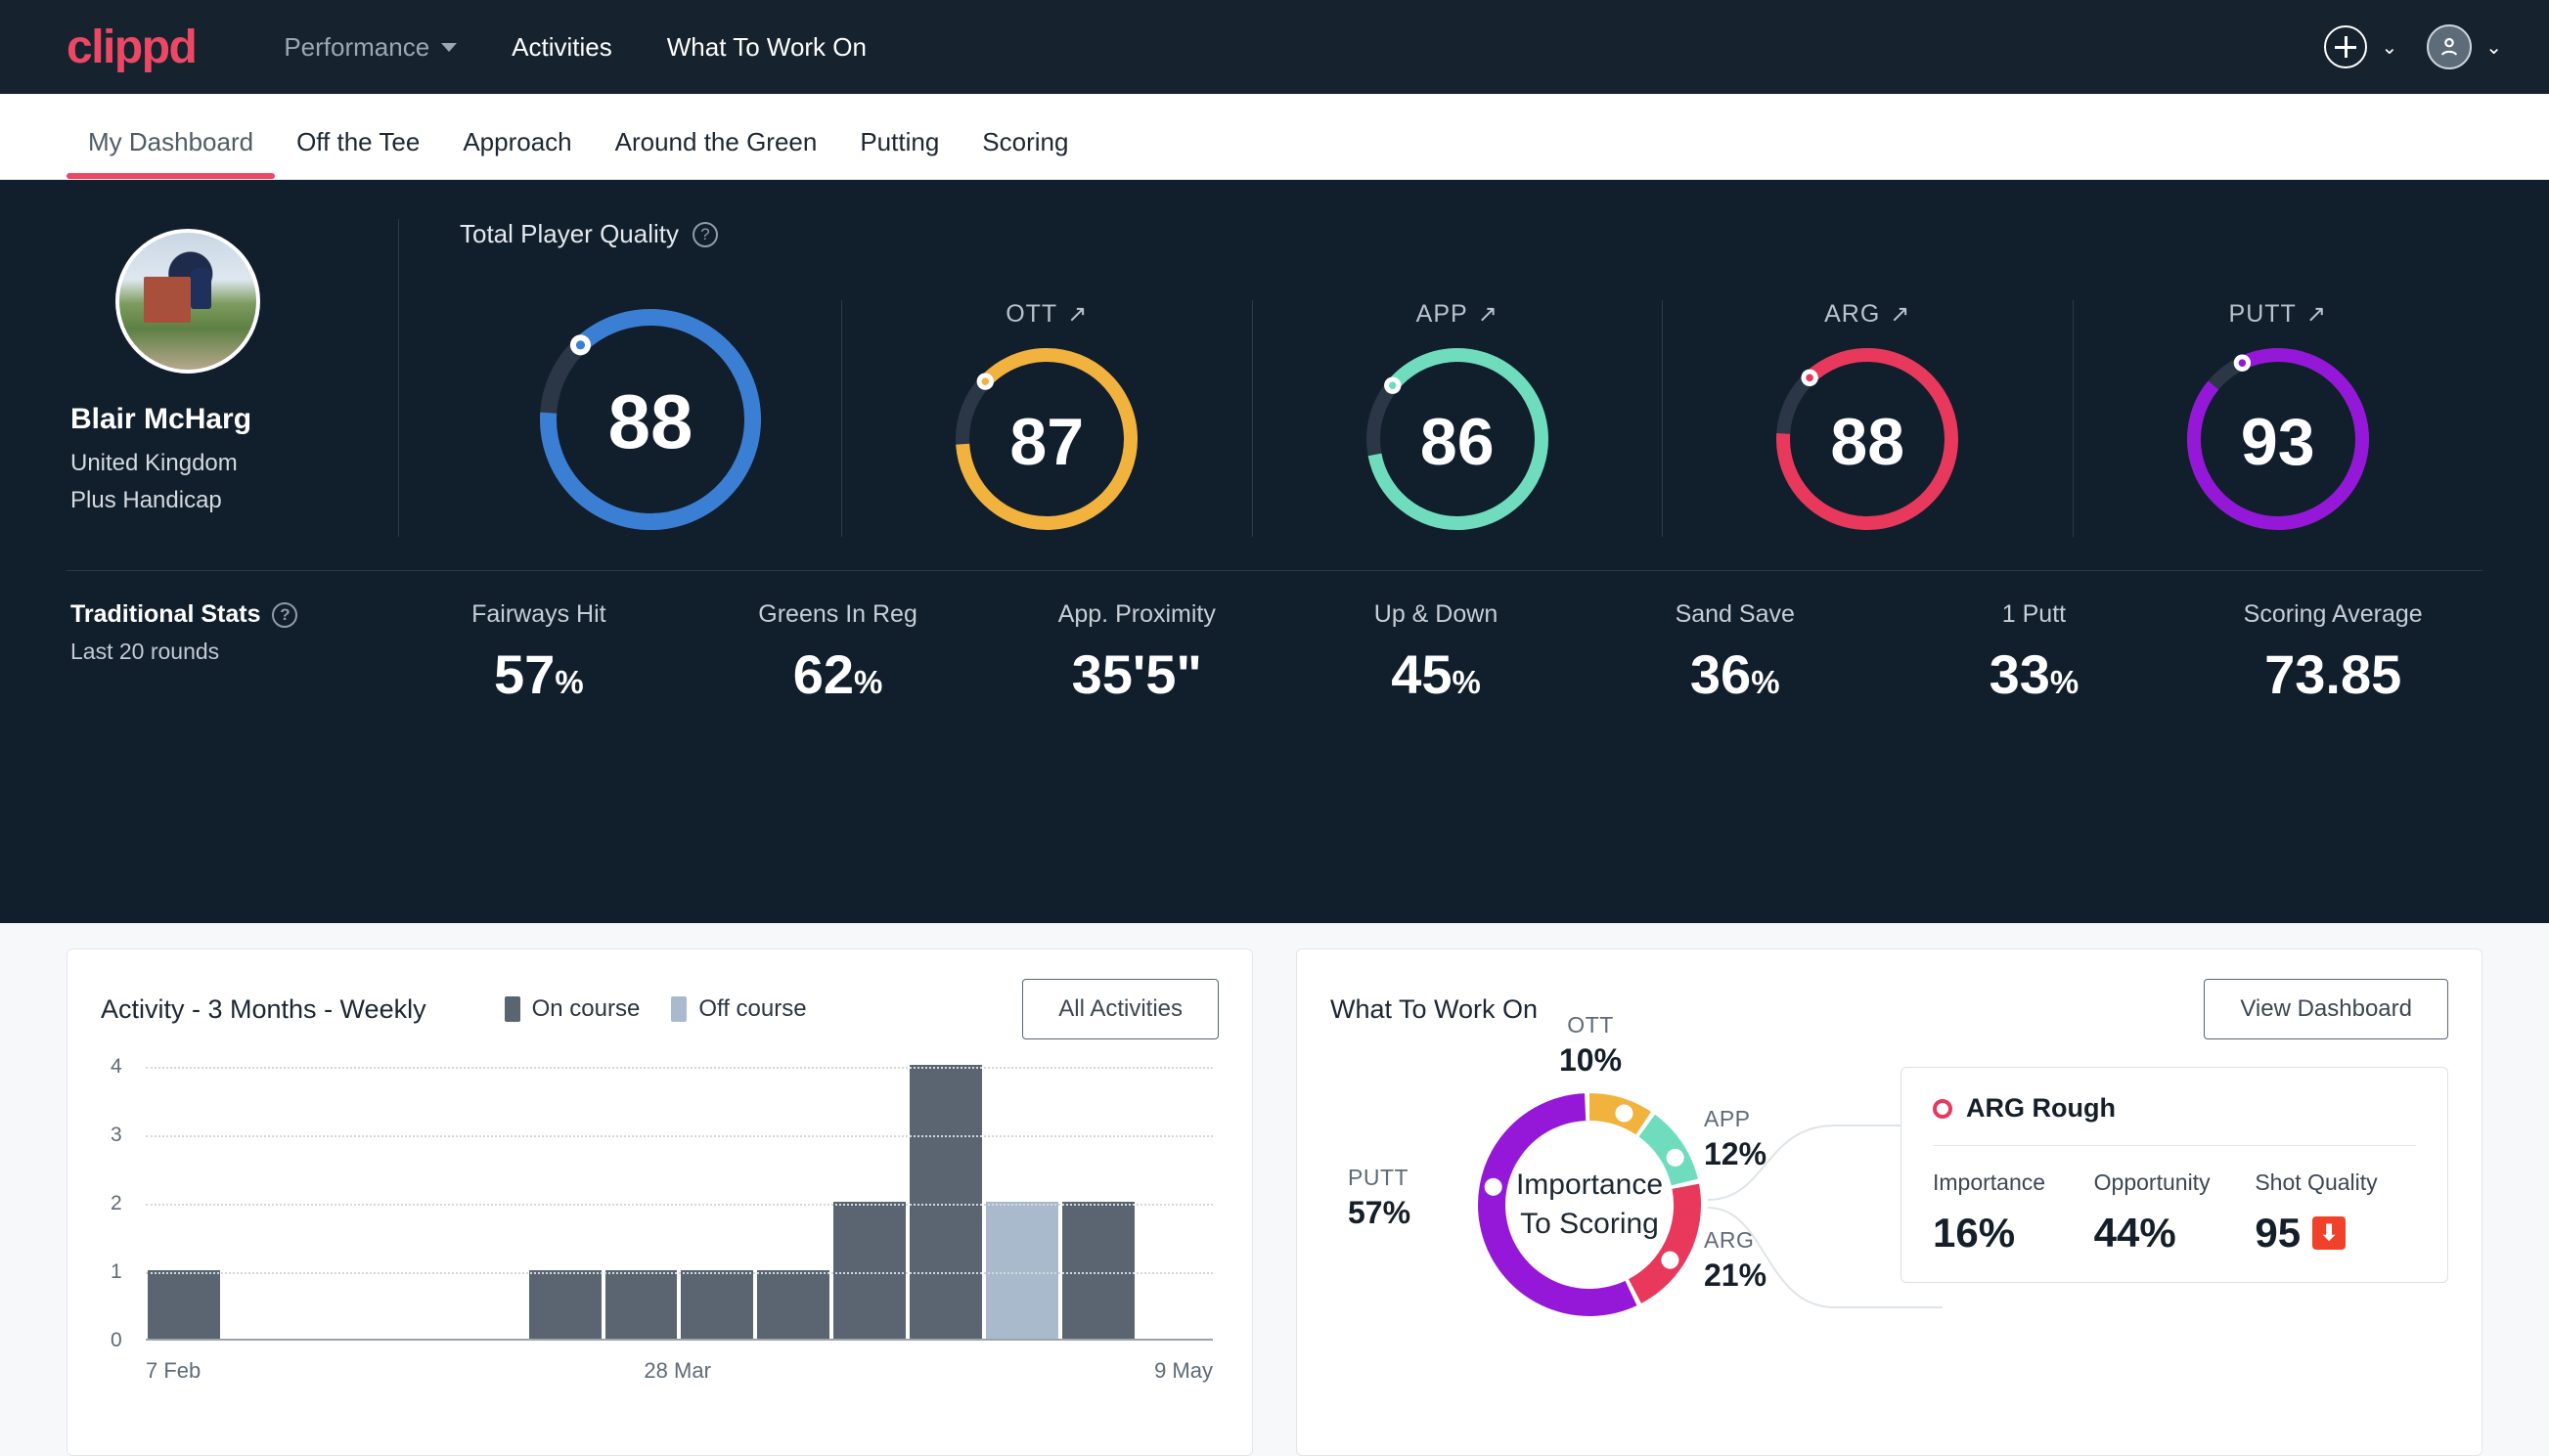 Image resolution: width=2549 pixels, height=1456 pixels. Describe the element at coordinates (1591, 1060) in the screenshot. I see `donut-label-ott-value: 10%` at that location.